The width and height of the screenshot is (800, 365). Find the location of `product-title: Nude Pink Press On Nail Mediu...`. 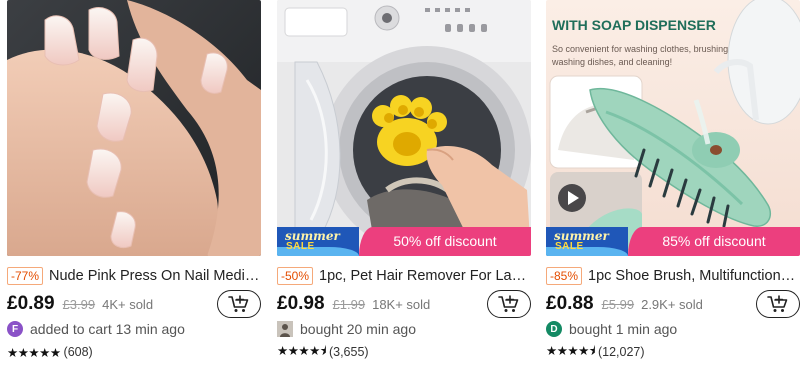

product-title: Nude Pink Press On Nail Mediu... is located at coordinates (155, 276).